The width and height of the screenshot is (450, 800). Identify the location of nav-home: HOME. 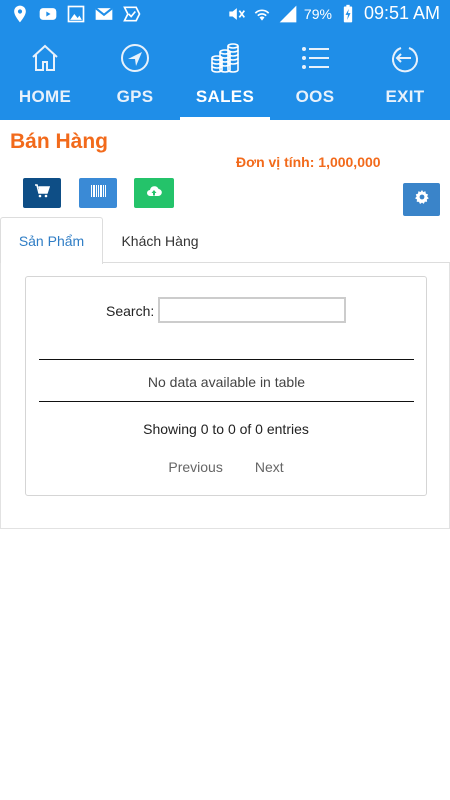
(45, 75).